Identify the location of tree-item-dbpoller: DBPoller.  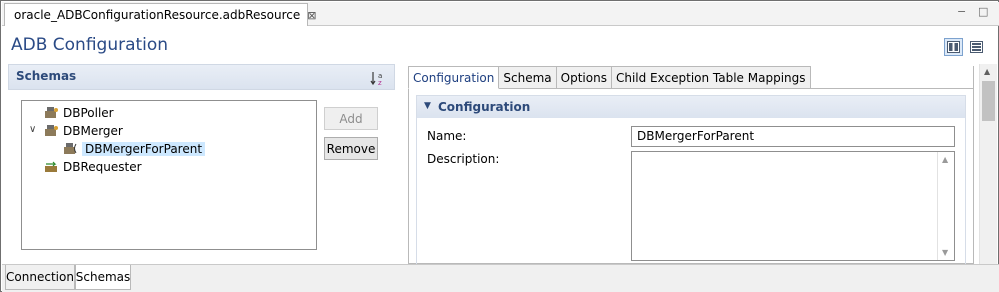
(78, 112).